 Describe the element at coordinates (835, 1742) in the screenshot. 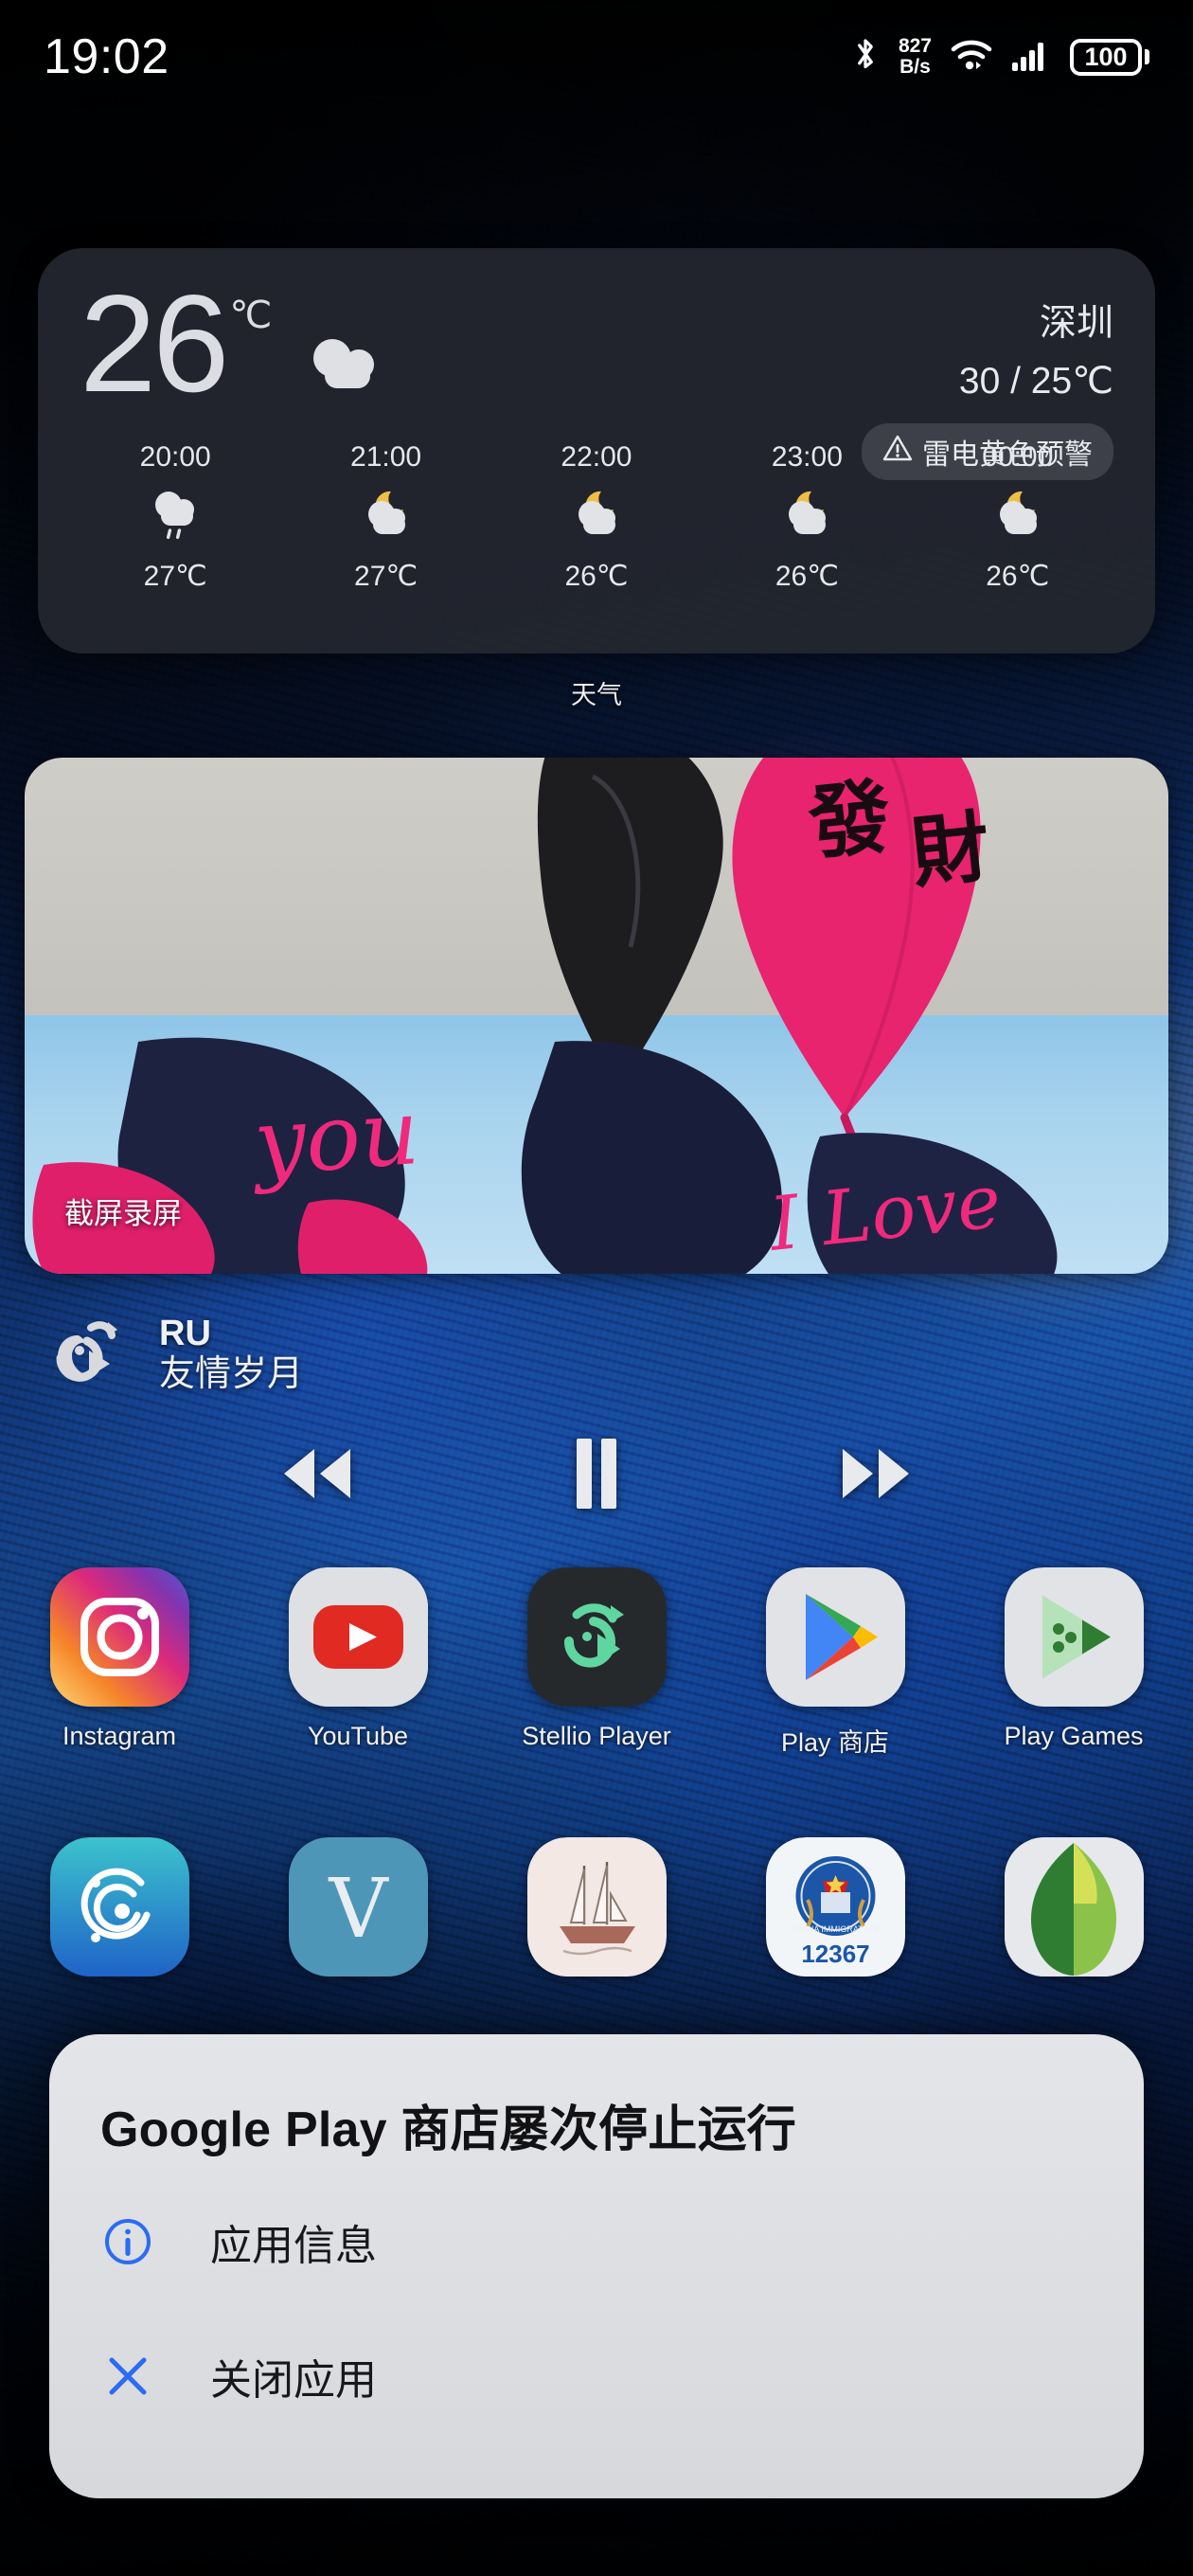

I see `app-label: Play 商店` at that location.